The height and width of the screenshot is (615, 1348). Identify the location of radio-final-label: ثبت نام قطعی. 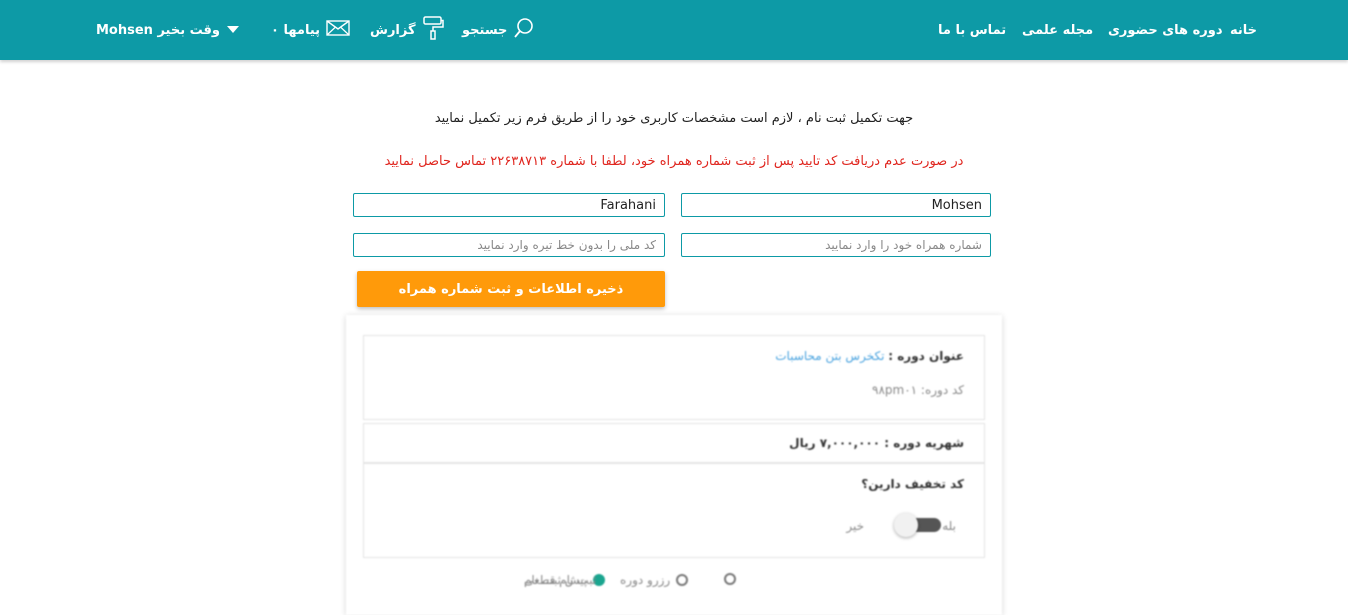
(560, 580).